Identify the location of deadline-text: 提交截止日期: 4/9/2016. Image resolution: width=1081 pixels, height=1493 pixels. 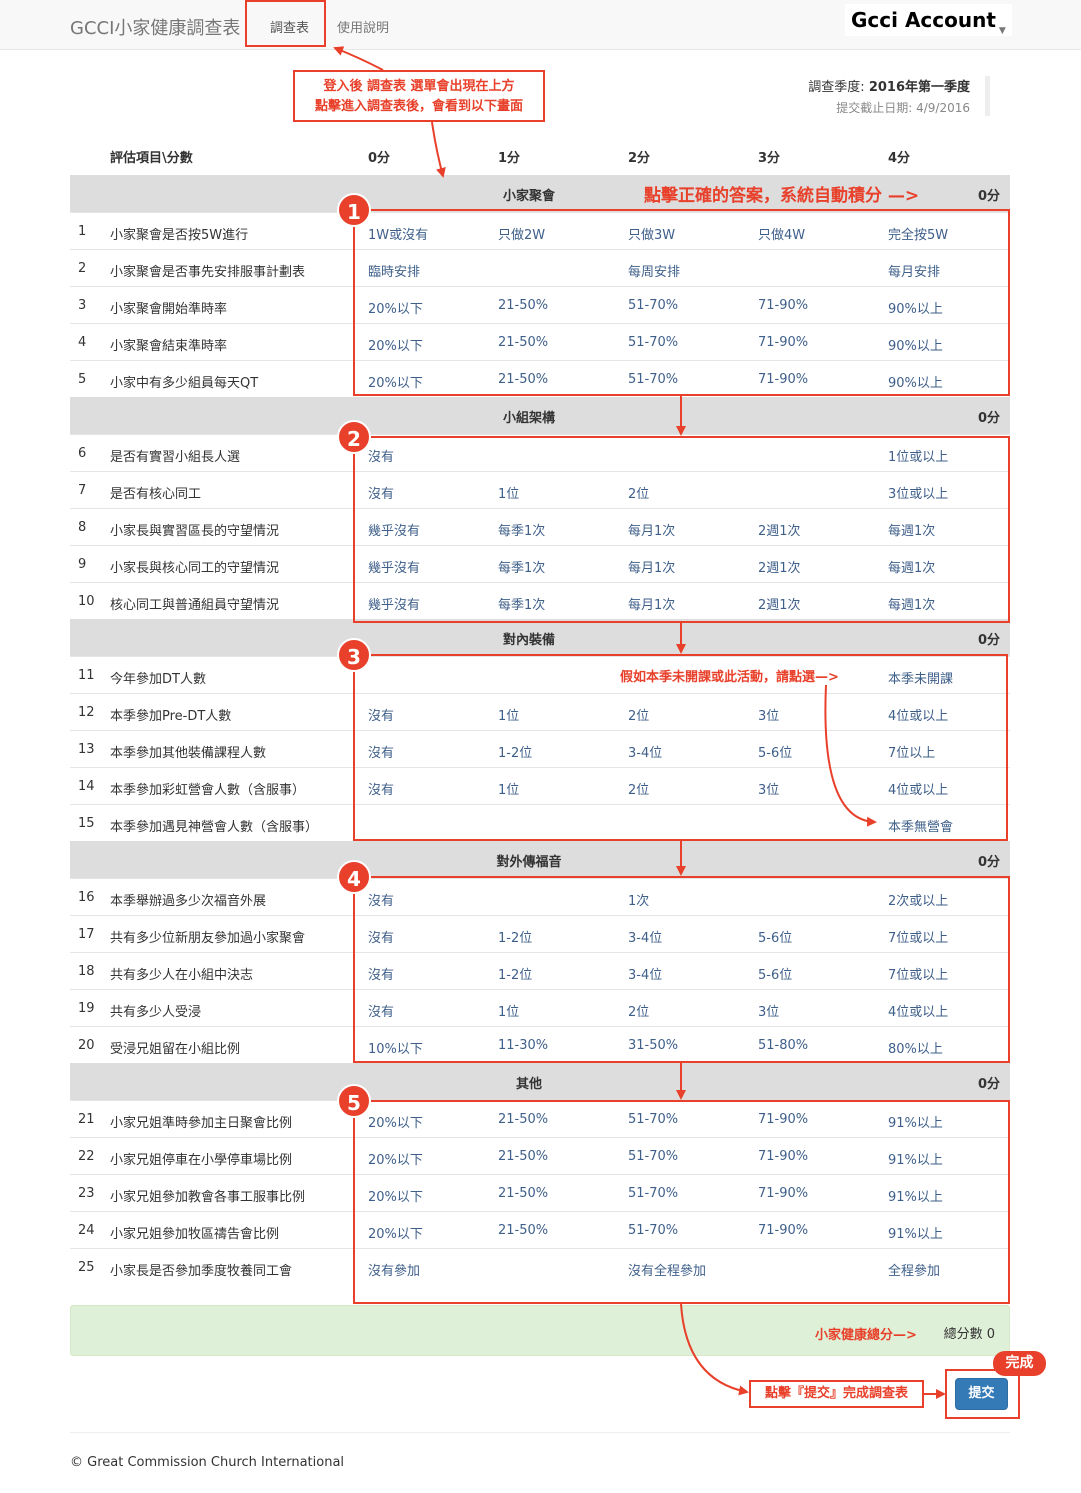
(903, 108).